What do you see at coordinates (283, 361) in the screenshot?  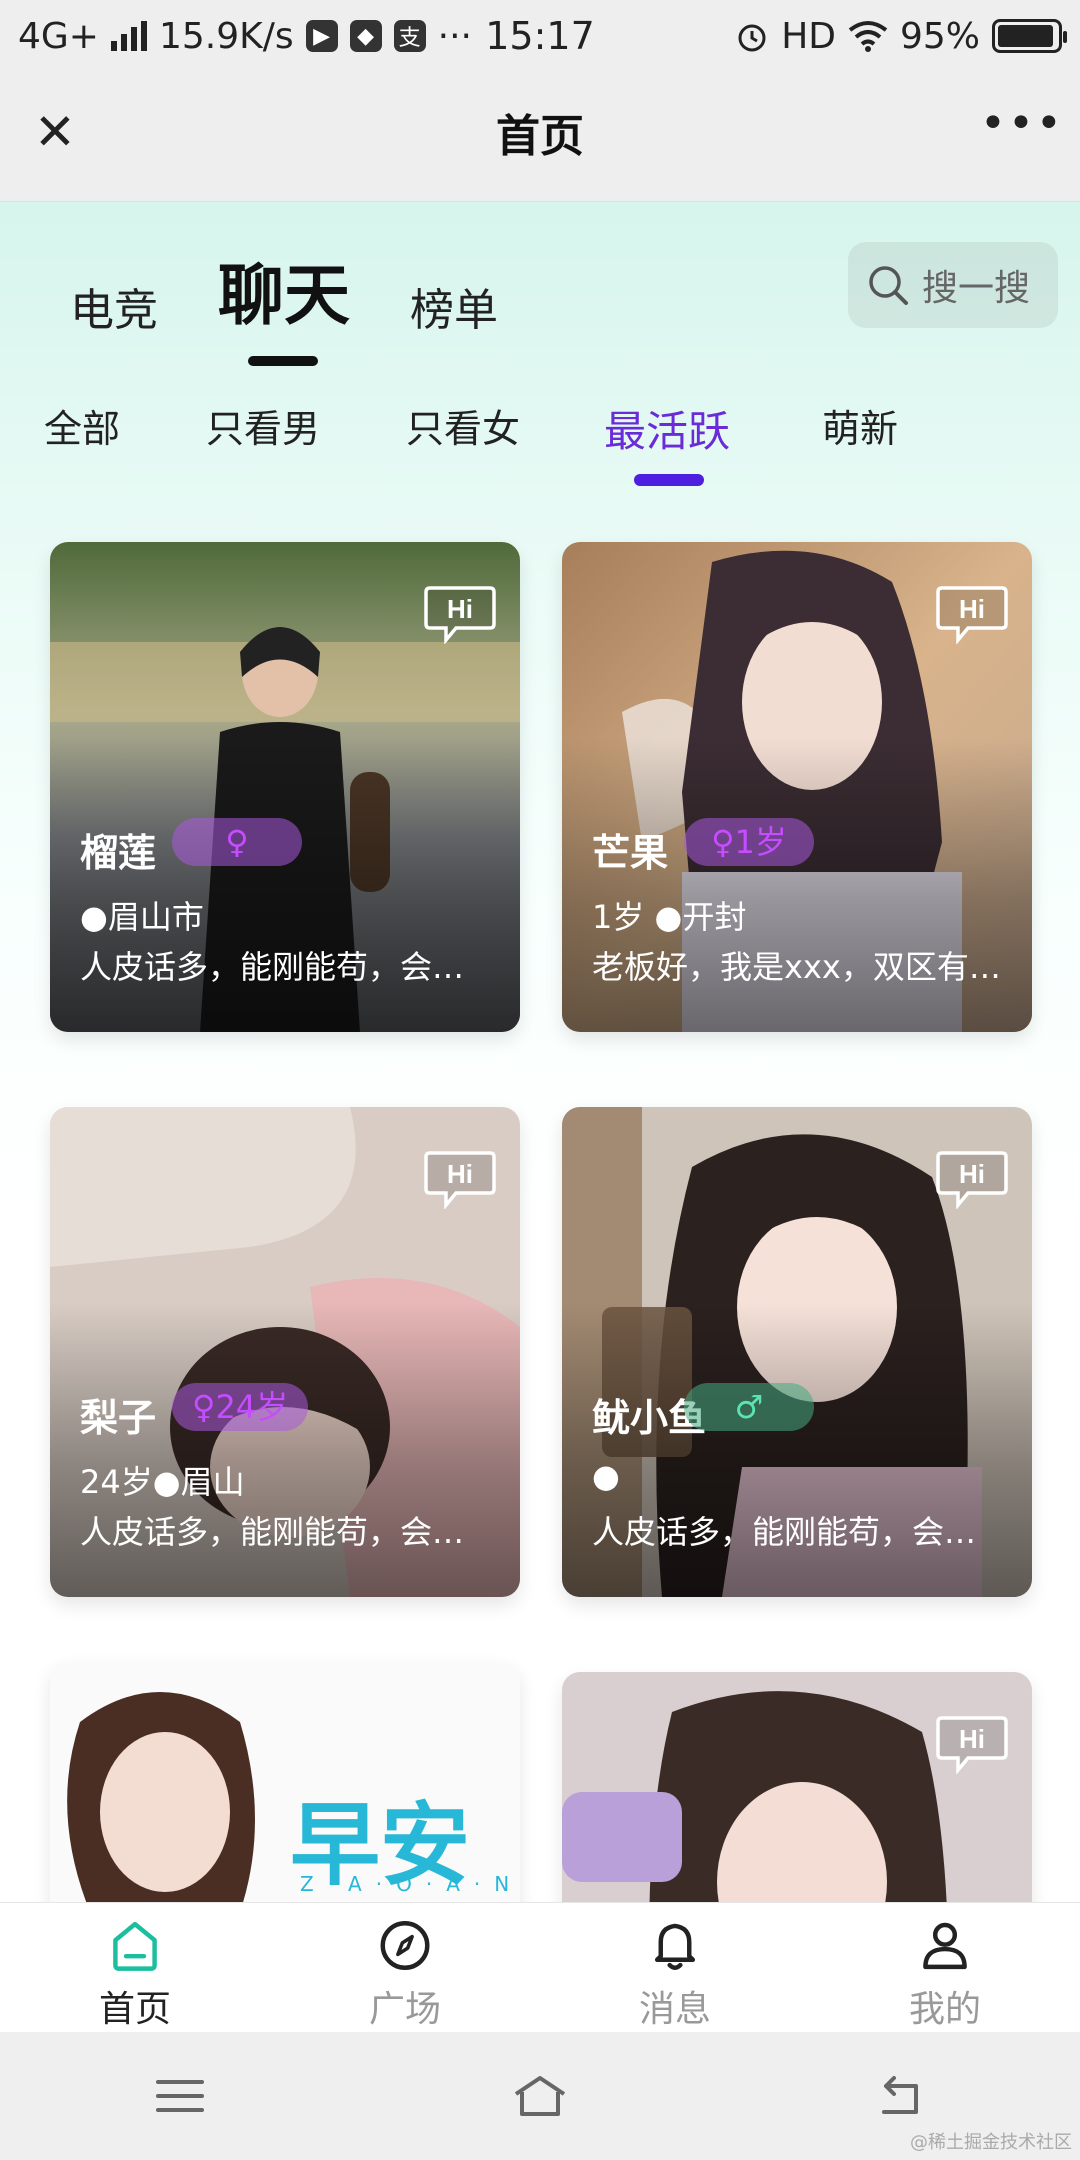 I see `tab-active-indicator` at bounding box center [283, 361].